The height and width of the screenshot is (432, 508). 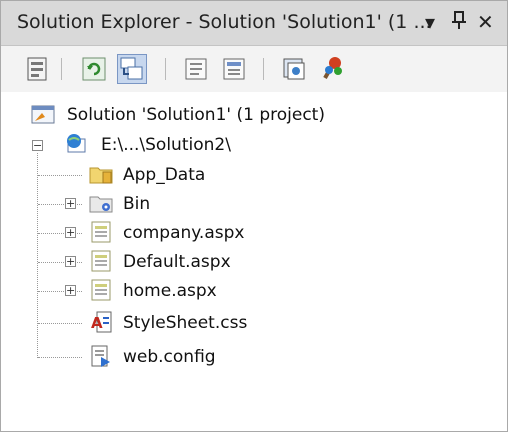 What do you see at coordinates (100, 356) in the screenshot?
I see `config-file-icon` at bounding box center [100, 356].